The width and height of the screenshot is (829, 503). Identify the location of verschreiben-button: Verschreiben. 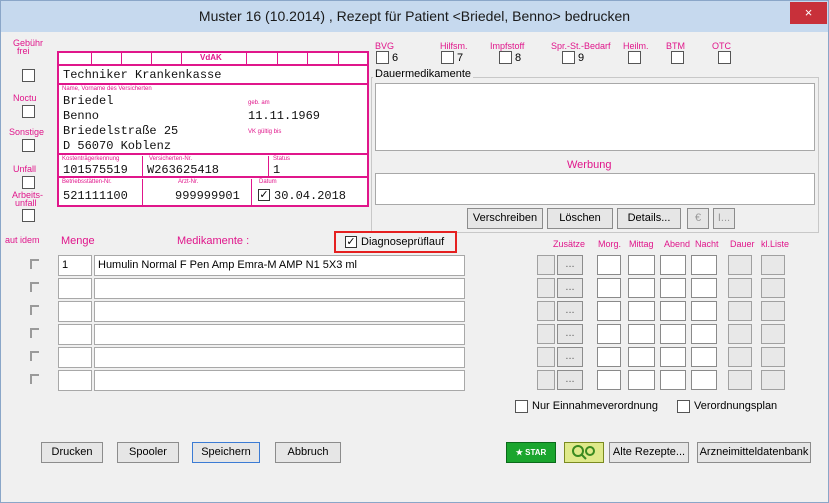
(505, 218).